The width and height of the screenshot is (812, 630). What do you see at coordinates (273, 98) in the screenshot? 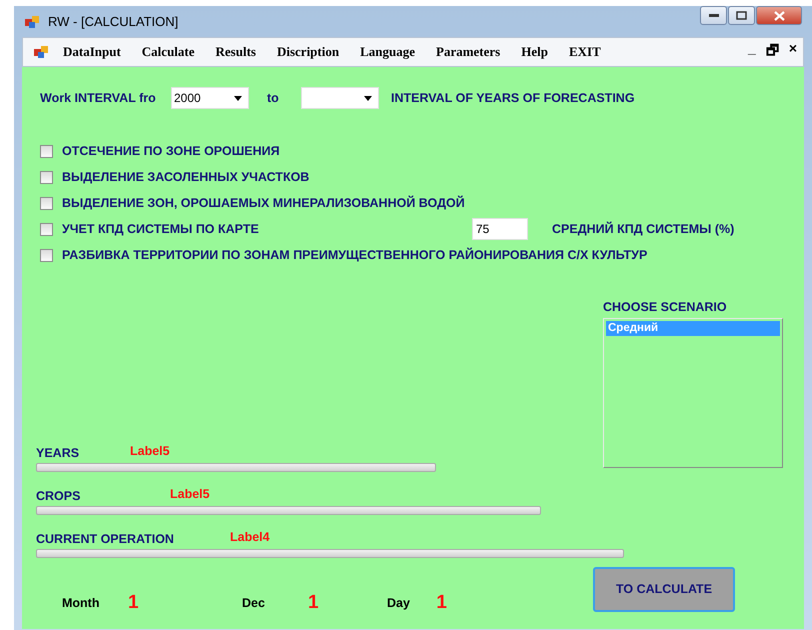
I see `to-label: to` at bounding box center [273, 98].